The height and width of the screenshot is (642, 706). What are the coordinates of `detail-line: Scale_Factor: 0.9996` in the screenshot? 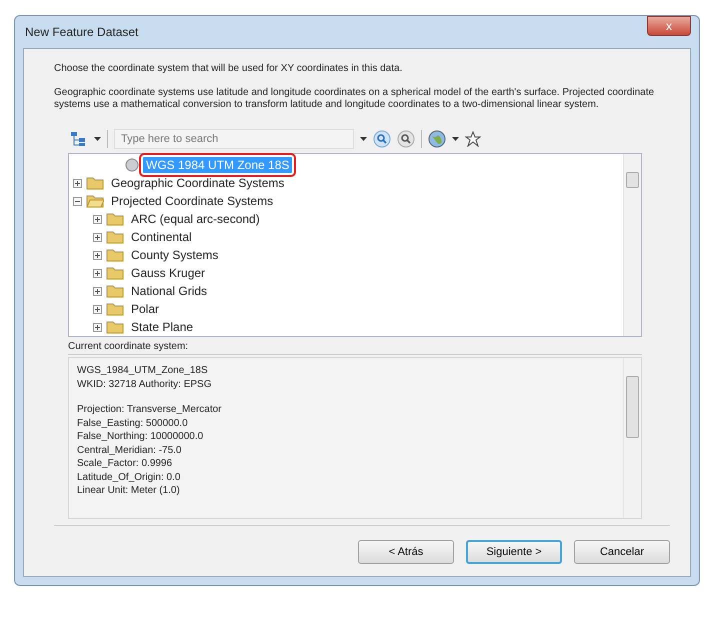 It's located at (125, 463).